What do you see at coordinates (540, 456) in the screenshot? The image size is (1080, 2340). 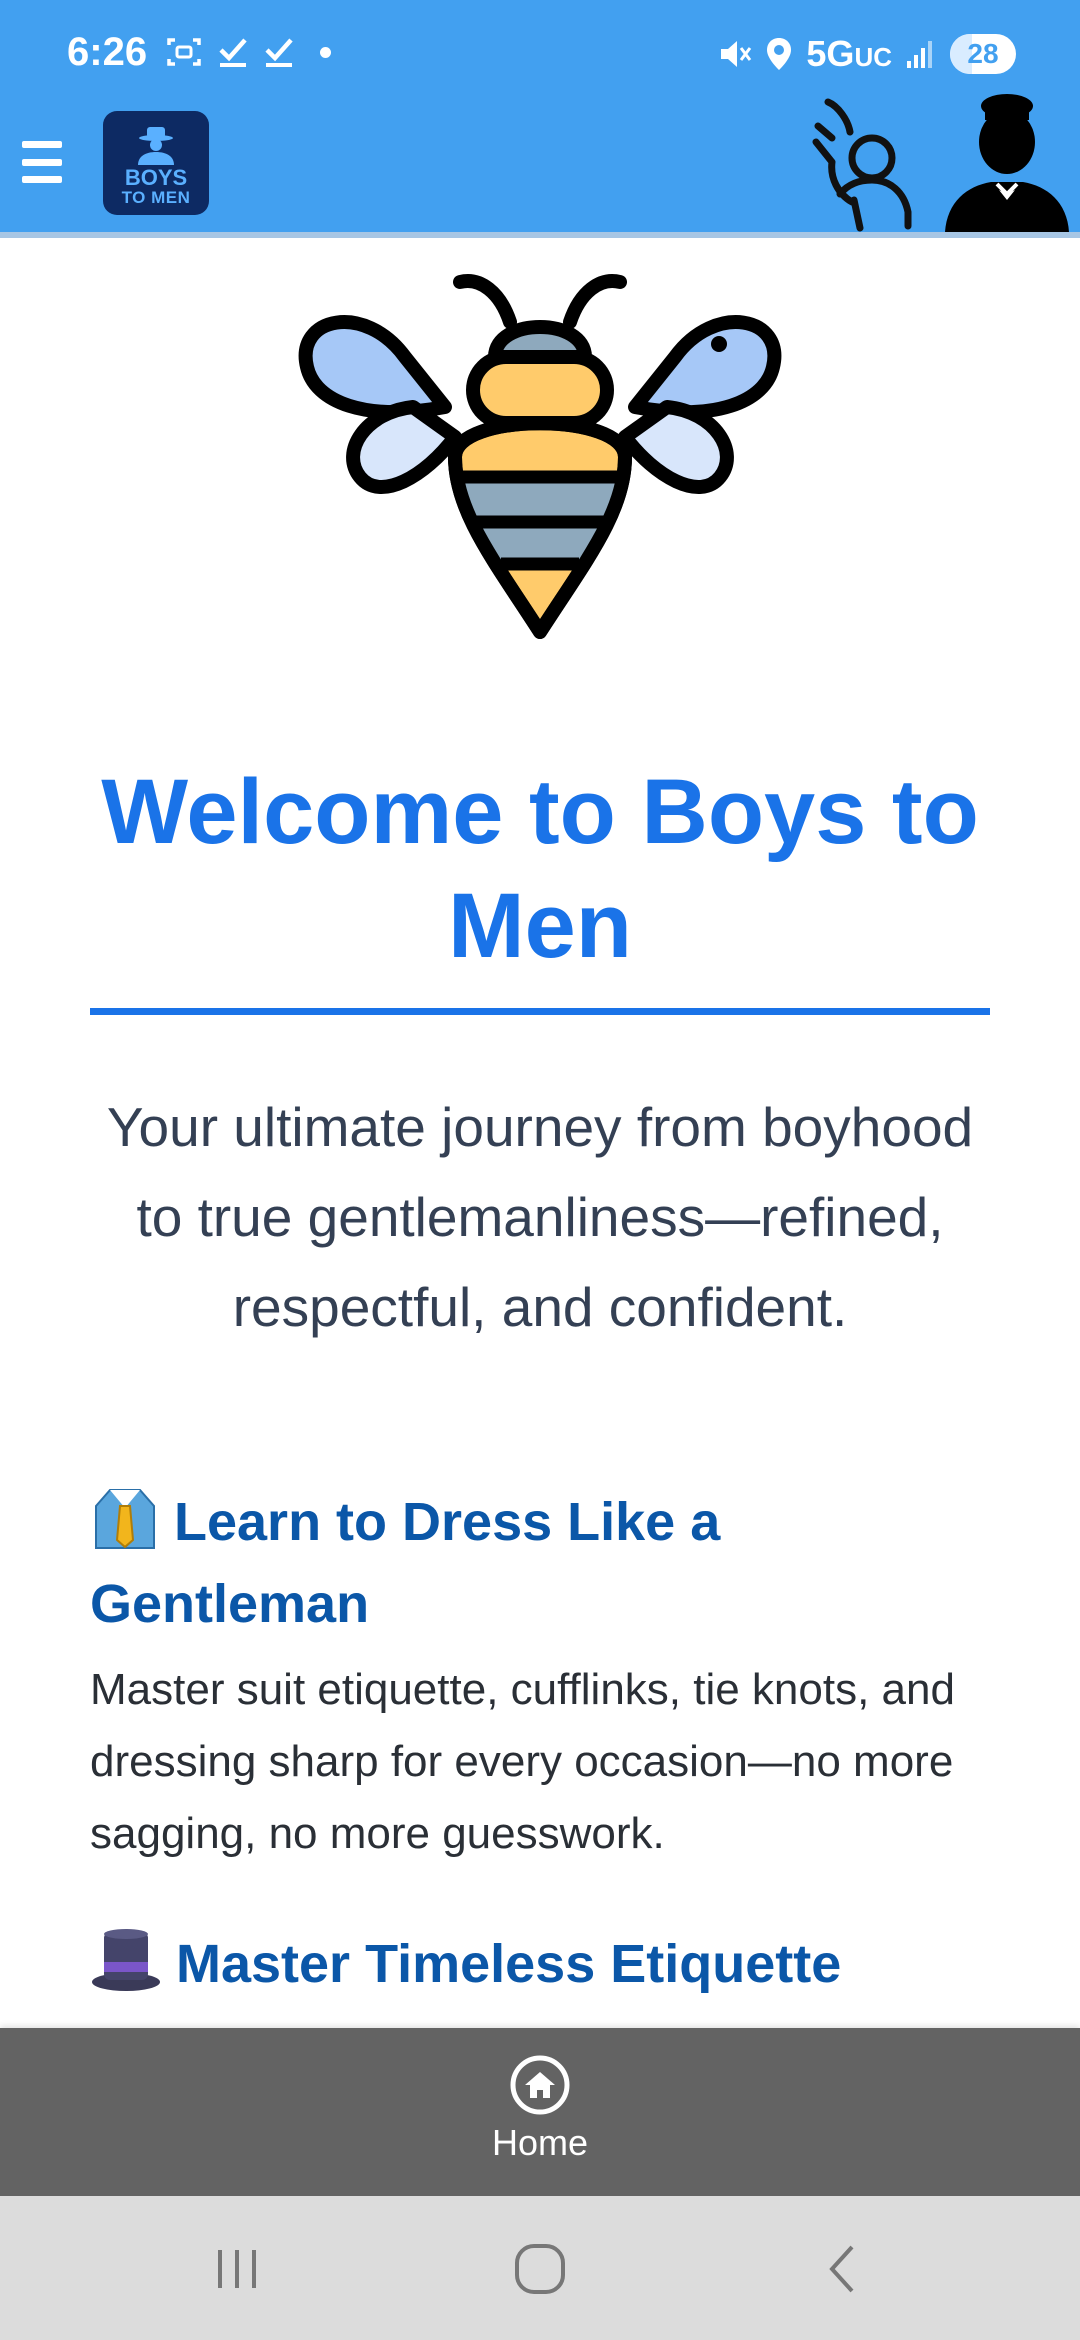 I see `bee-icon` at bounding box center [540, 456].